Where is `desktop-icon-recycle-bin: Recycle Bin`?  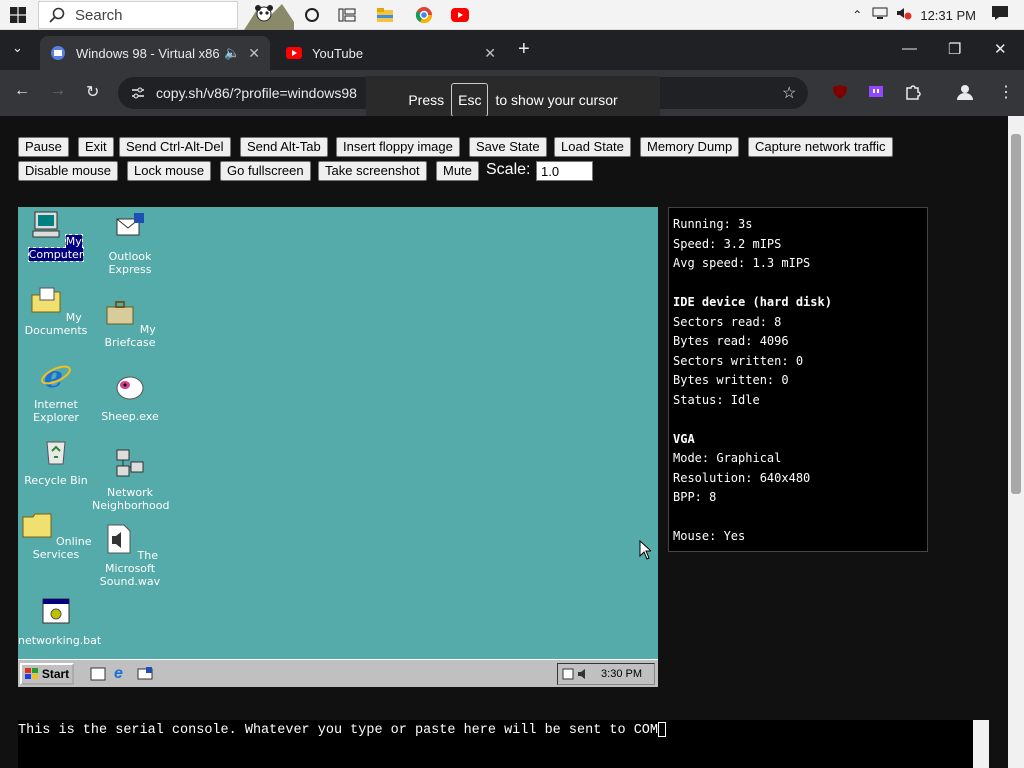
desktop-icon-recycle-bin: Recycle Bin is located at coordinates (56, 461).